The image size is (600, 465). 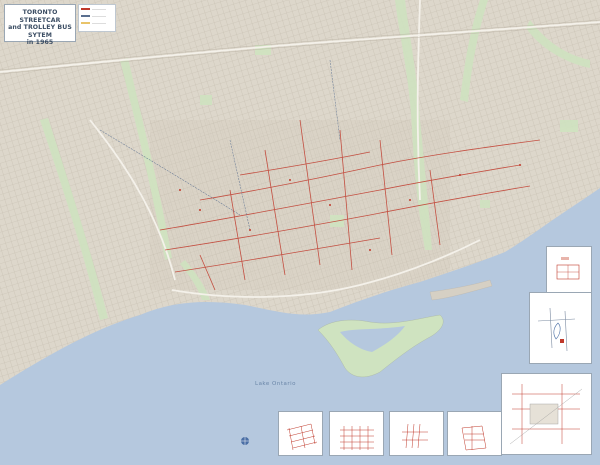 I want to click on highway-swatch, so click(x=85, y=23).